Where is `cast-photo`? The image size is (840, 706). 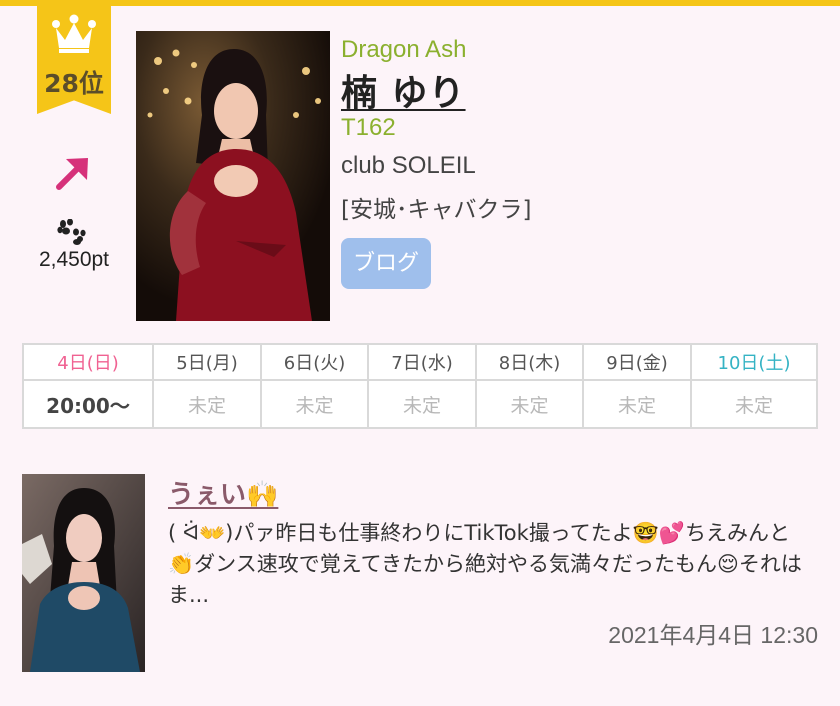 cast-photo is located at coordinates (233, 176).